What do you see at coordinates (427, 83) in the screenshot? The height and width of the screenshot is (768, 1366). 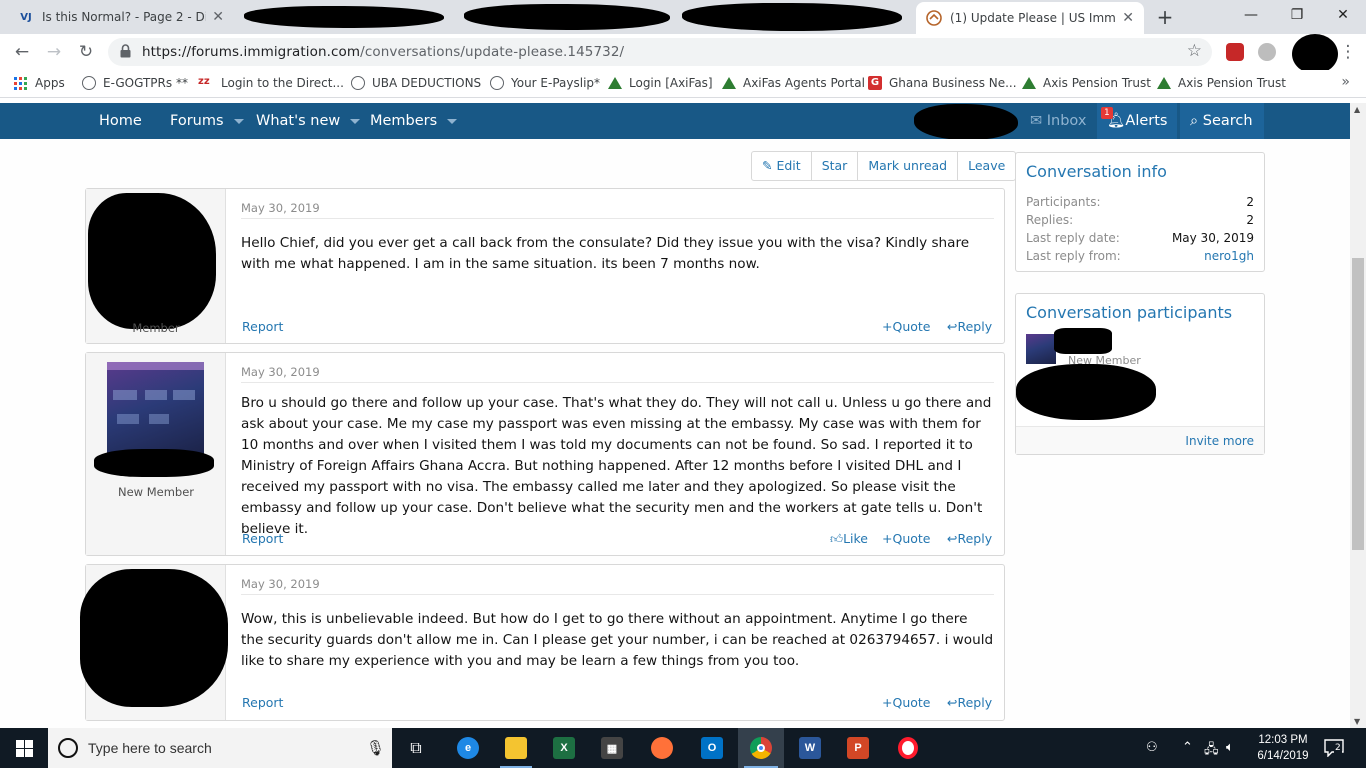 I see `bookmark-label: UBA DEDUCTIONS` at bounding box center [427, 83].